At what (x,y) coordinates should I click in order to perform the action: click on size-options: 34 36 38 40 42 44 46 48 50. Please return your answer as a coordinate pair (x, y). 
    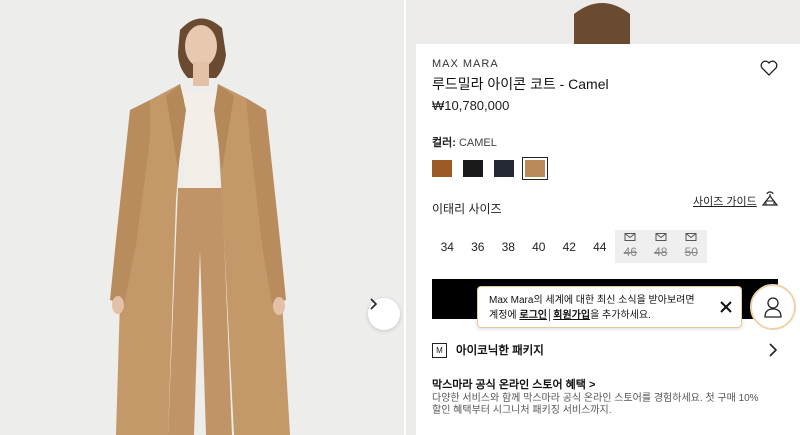
    Looking at the image, I should click on (569, 246).